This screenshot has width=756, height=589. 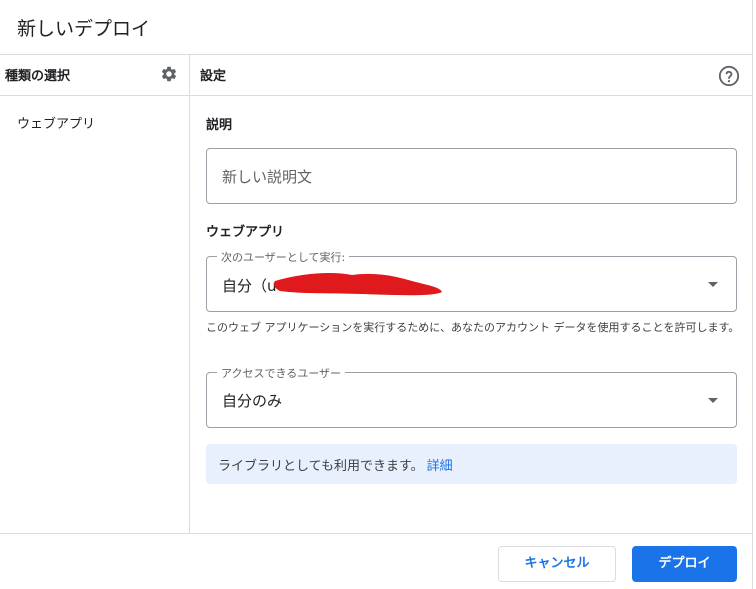 What do you see at coordinates (321, 466) in the screenshot?
I see `library-notice-text: ライブラリとしても利用できます。` at bounding box center [321, 466].